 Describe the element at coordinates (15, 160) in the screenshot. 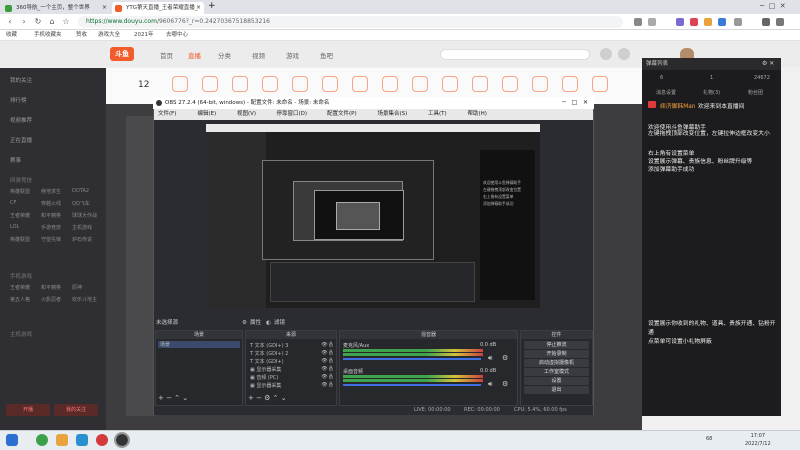

I see `sidebar-item-match: 赛事` at that location.